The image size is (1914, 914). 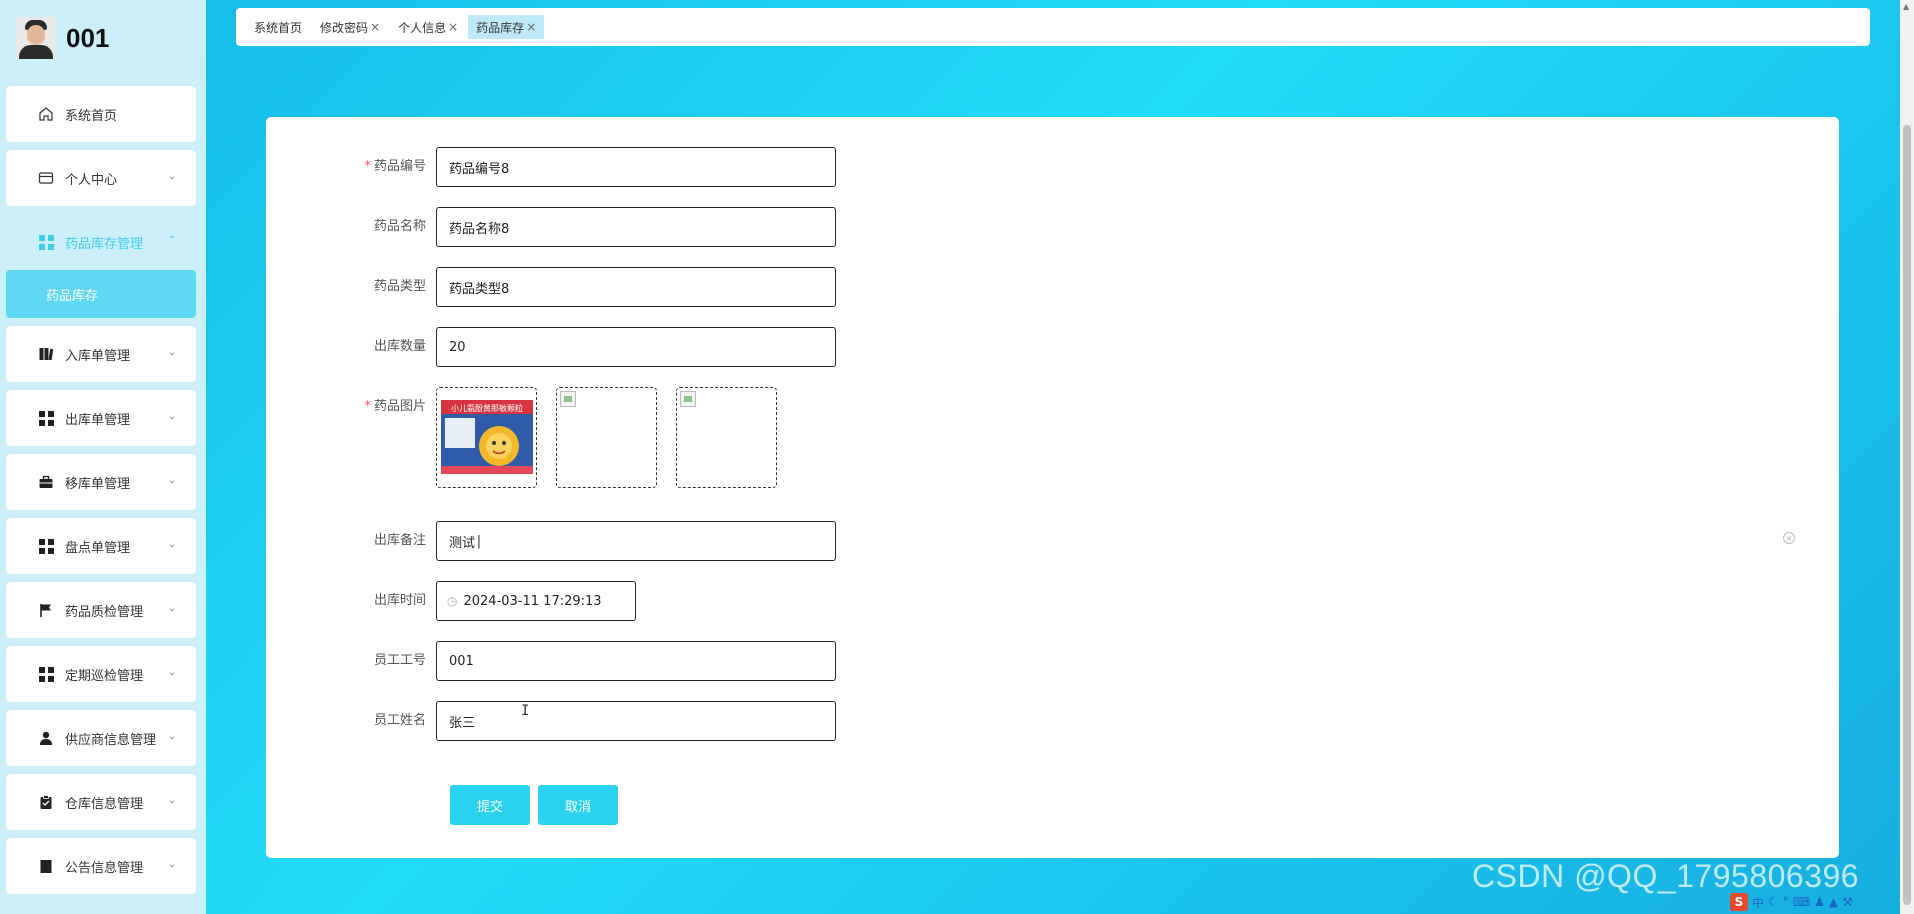 I want to click on out-remark-field: 测试 |, so click(x=636, y=541).